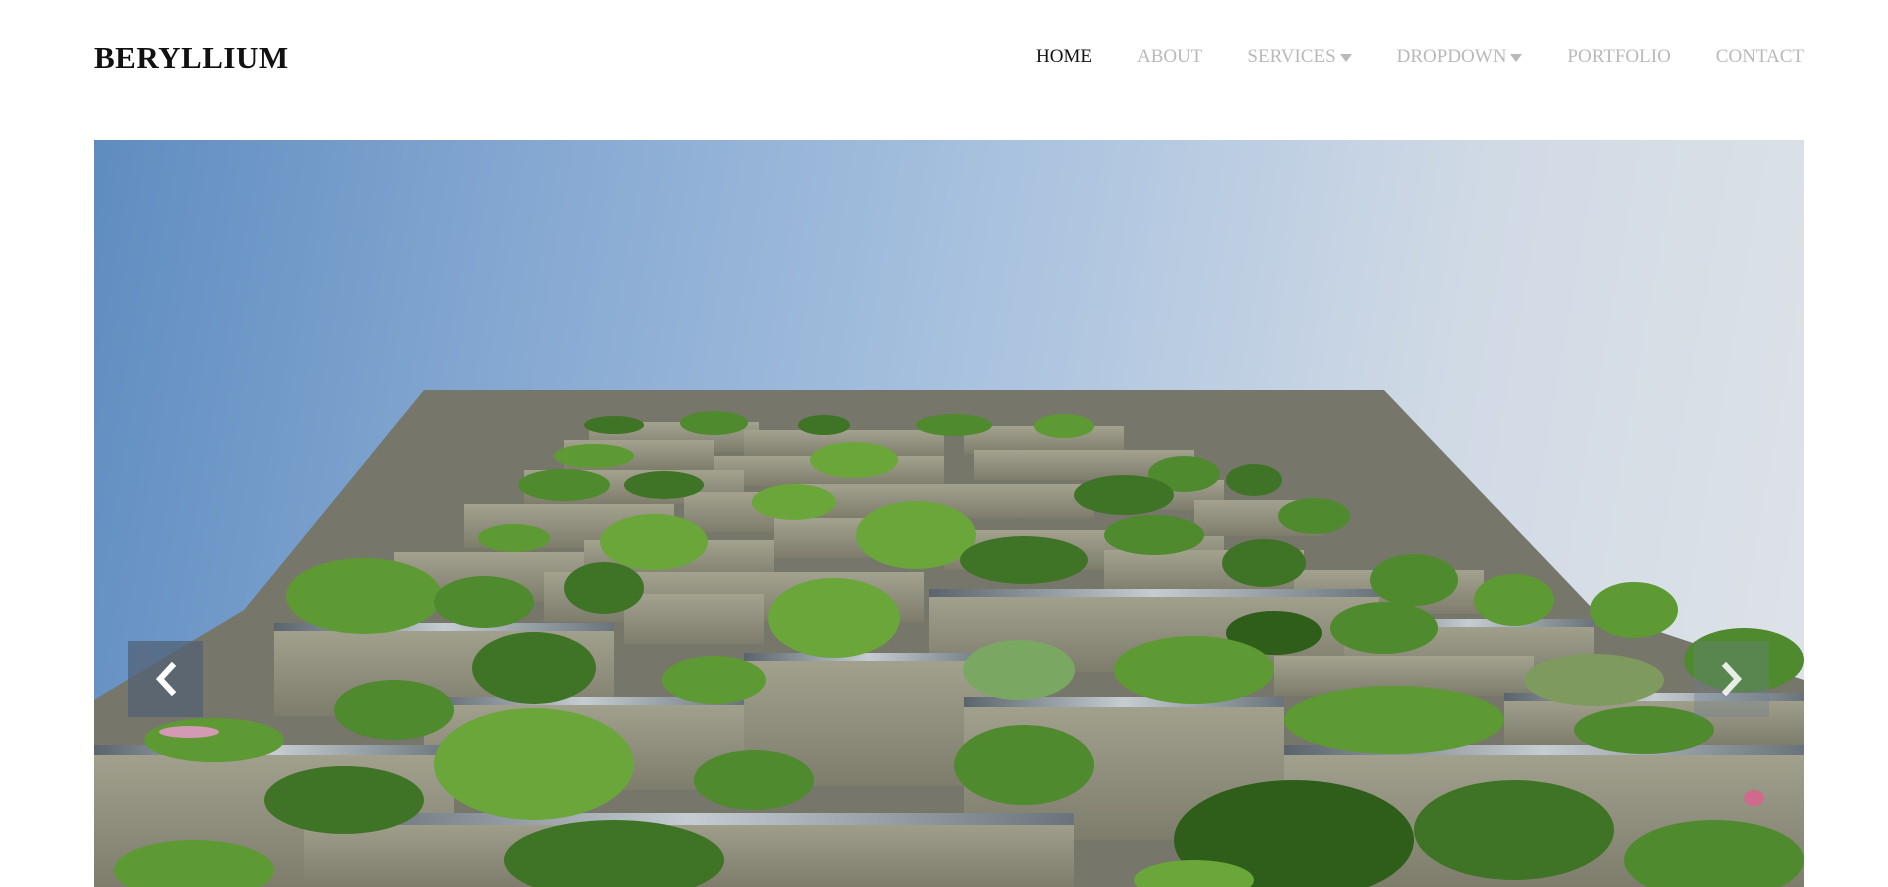  I want to click on nav-portfolio-label: PORTFOLIO, so click(1619, 56).